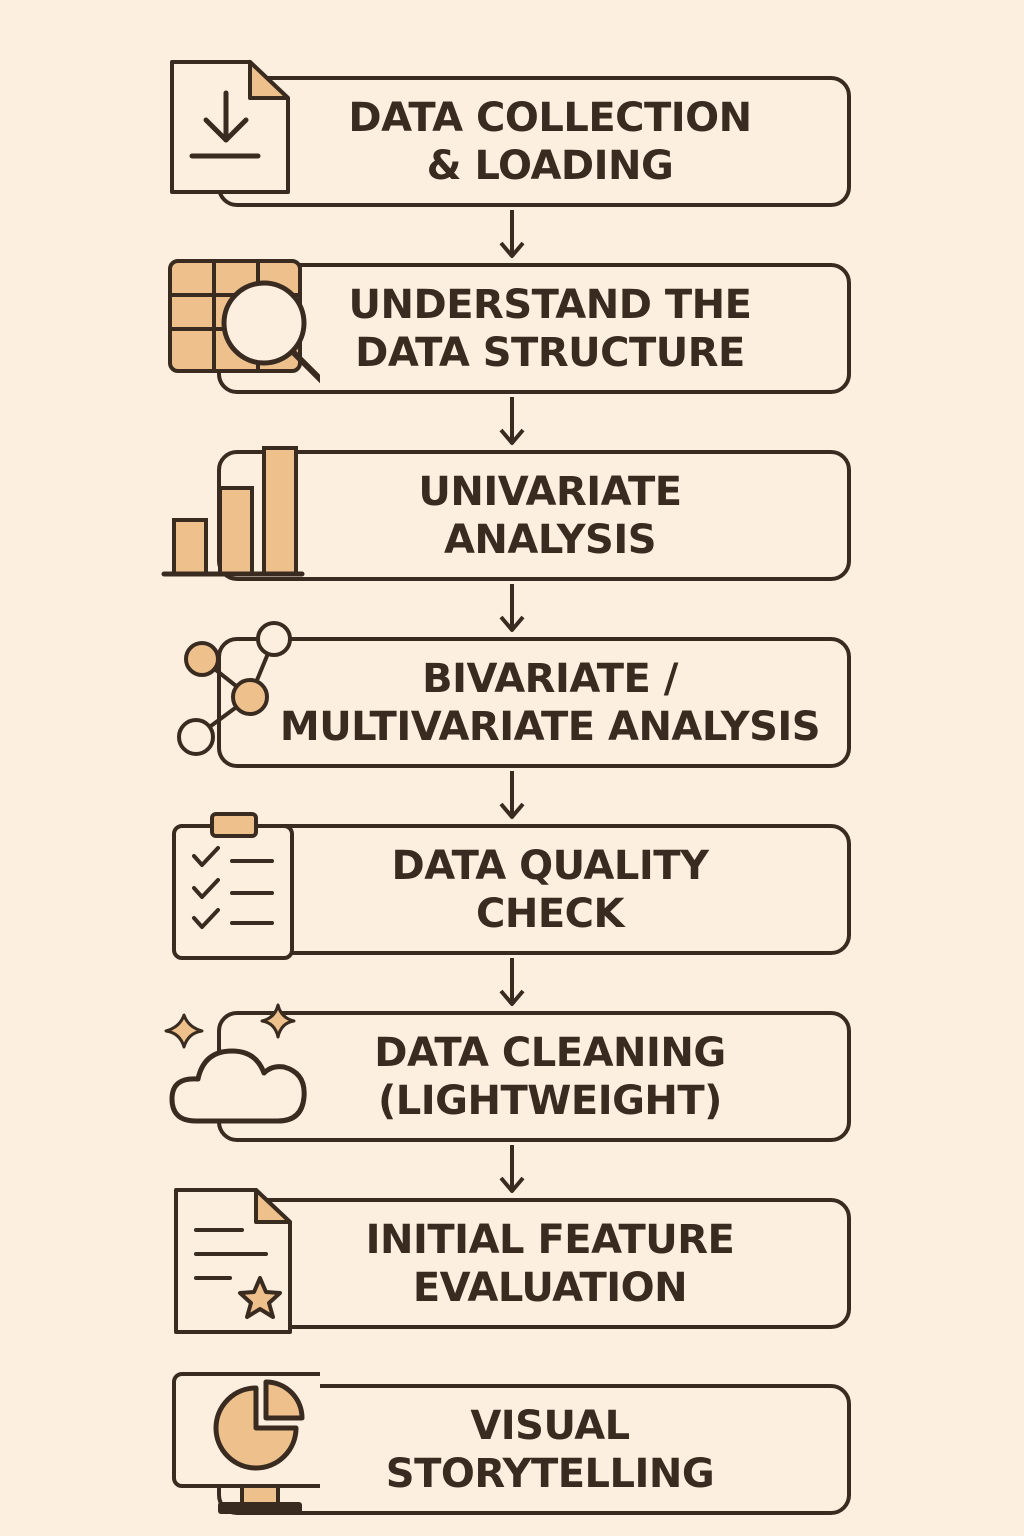  I want to click on step-bivariate: BIVARIATE / MULTIVARIATE ANALYSIS, so click(512, 701).